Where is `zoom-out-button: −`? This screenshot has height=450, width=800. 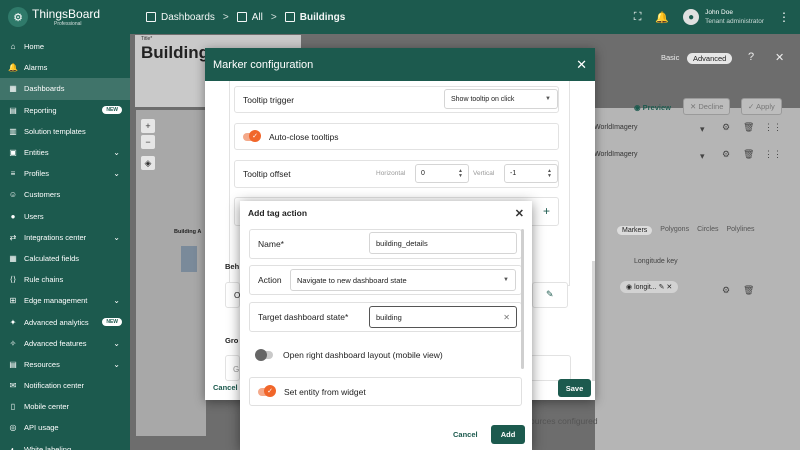
zoom-out-button: − is located at coordinates (148, 142).